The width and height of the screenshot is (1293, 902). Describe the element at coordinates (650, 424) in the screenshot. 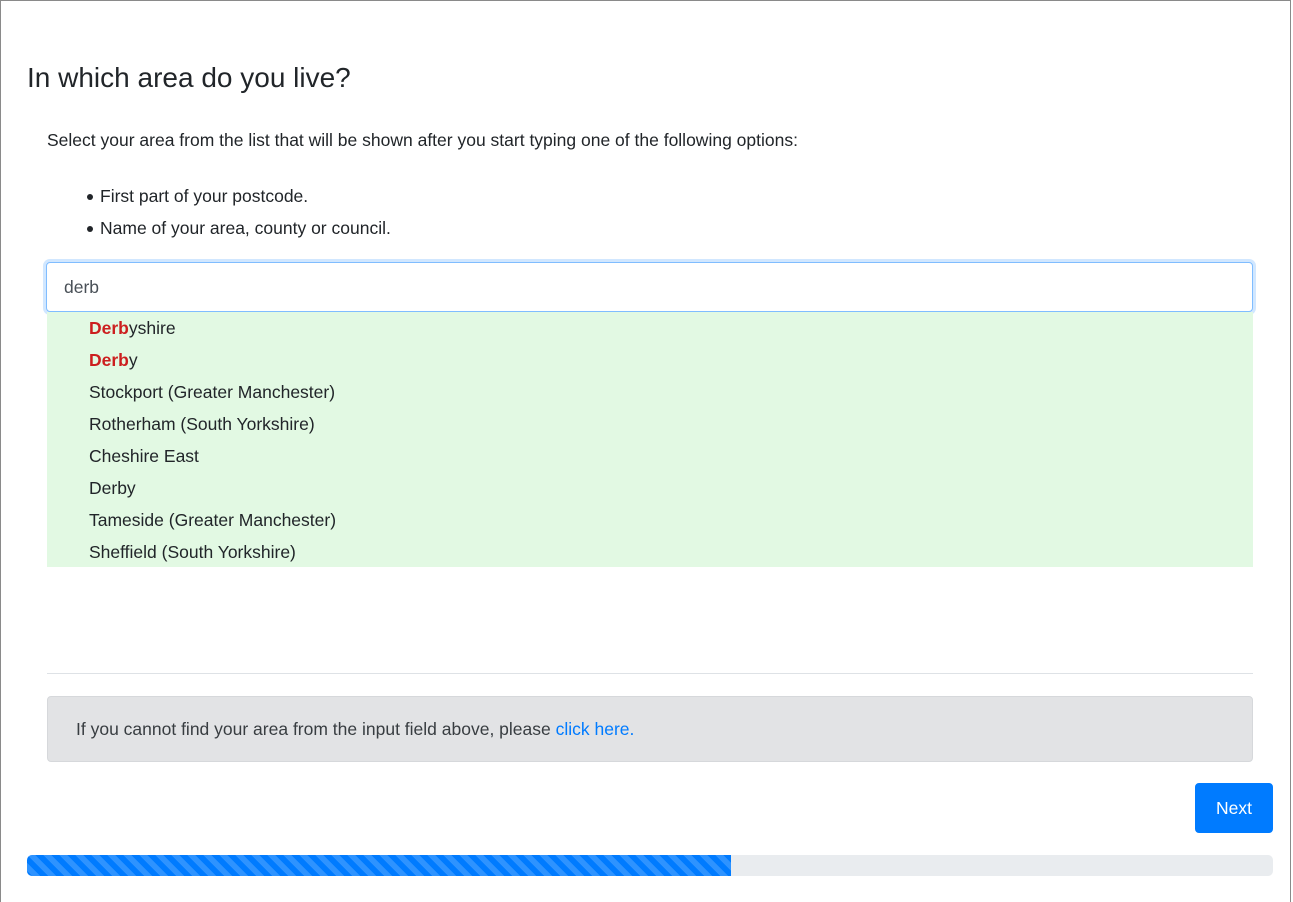

I see `suggestion-item: Rotherham (South Yorkshire)` at that location.